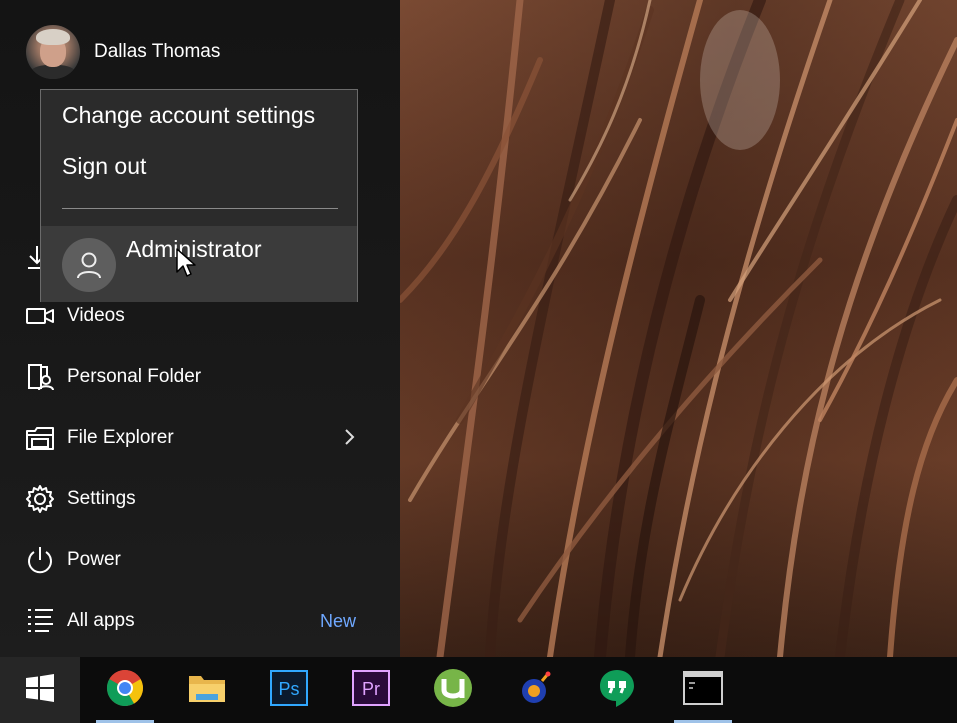  Describe the element at coordinates (157, 51) in the screenshot. I see `user-name: Dallas Thomas` at that location.